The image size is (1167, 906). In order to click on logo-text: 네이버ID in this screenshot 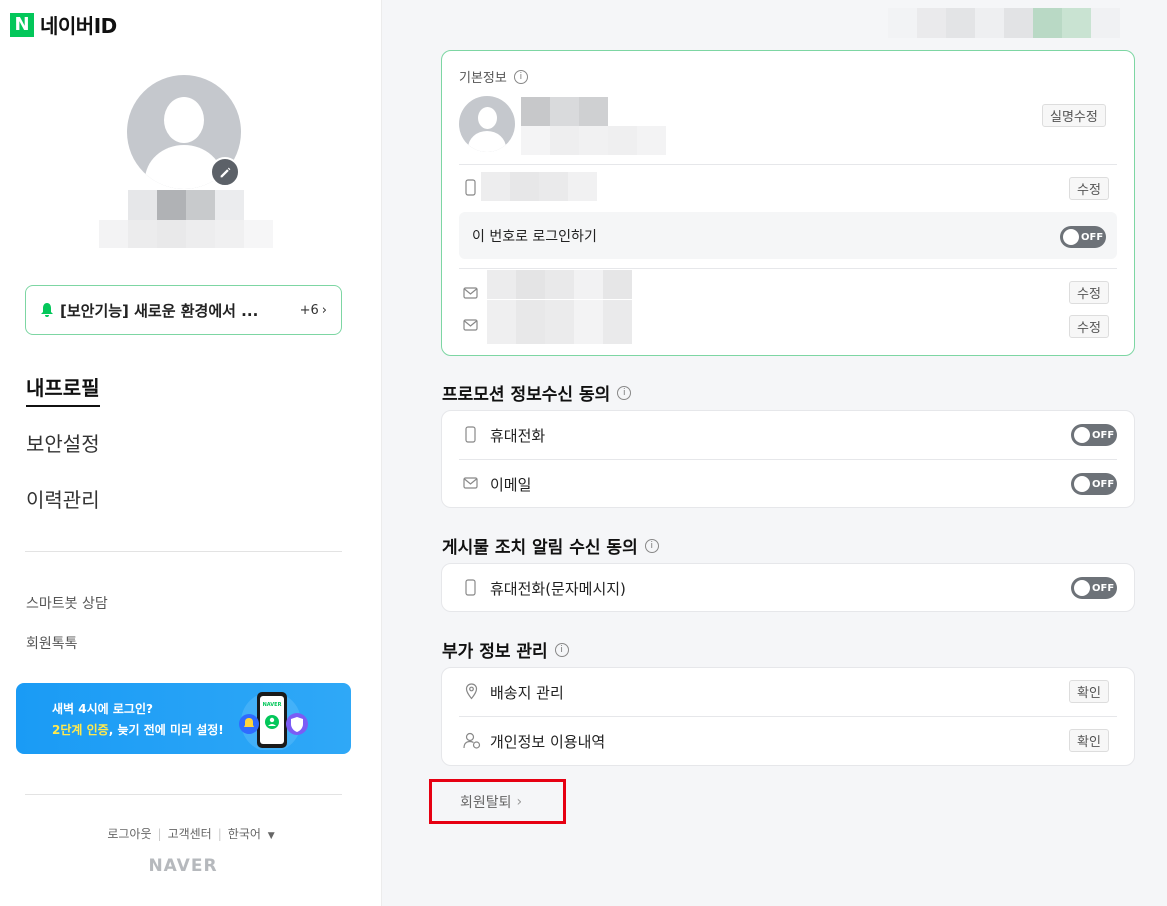, I will do `click(78, 26)`.